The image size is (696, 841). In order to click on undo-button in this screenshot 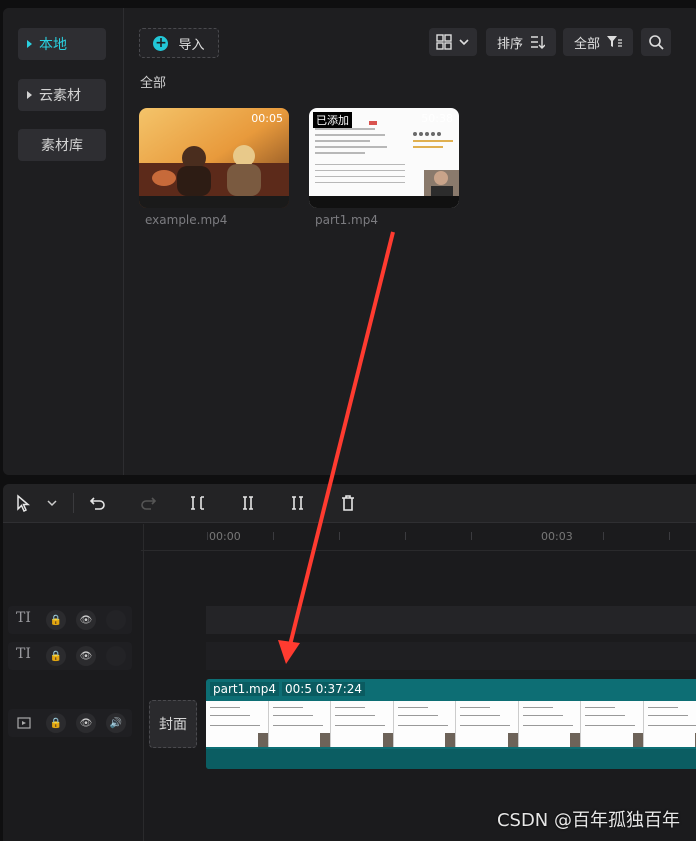, I will do `click(98, 503)`.